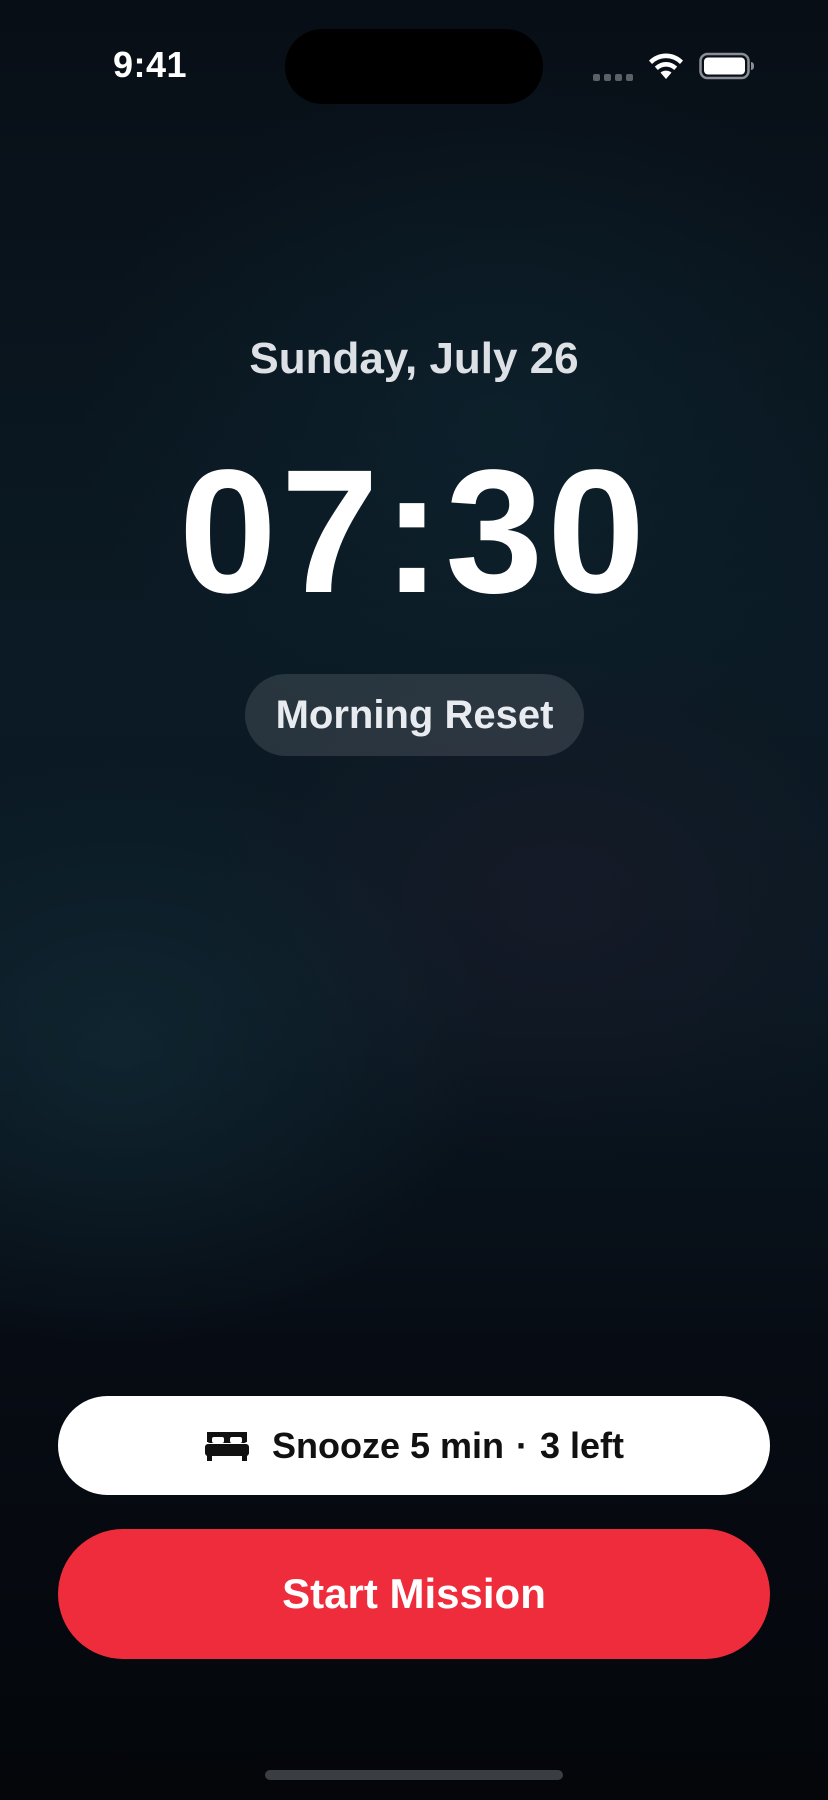 This screenshot has height=1800, width=828. Describe the element at coordinates (726, 66) in the screenshot. I see `battery-icon` at that location.